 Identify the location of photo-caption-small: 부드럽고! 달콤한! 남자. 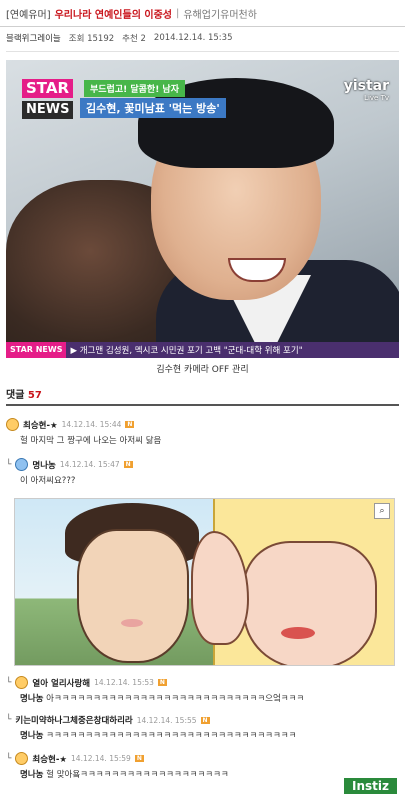
(134, 88).